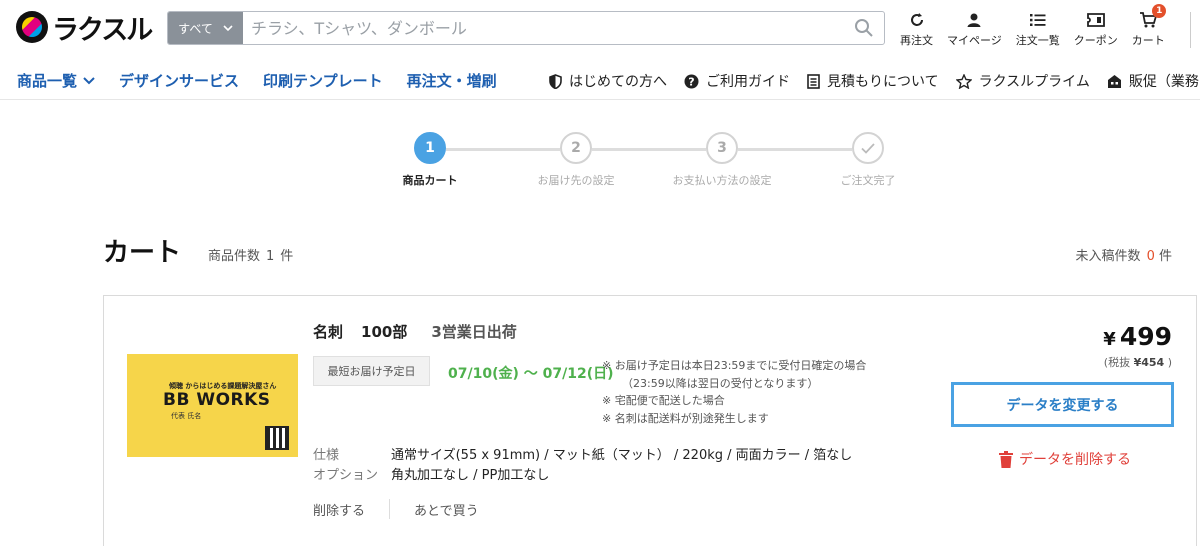 The image size is (1200, 546). Describe the element at coordinates (32, 27) in the screenshot. I see `logo-mark-icon` at that location.